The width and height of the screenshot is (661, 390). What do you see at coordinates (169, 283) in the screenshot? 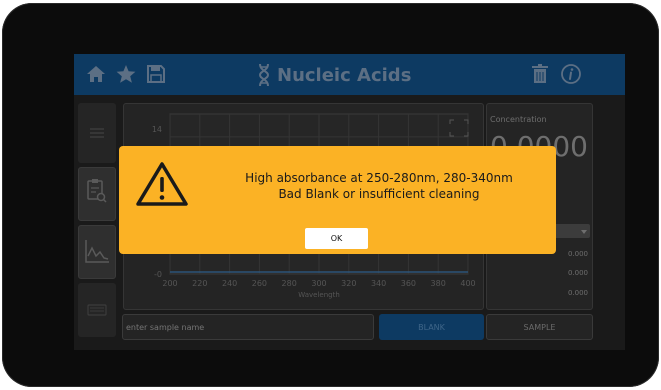
I see `x-tick-label: 200` at bounding box center [169, 283].